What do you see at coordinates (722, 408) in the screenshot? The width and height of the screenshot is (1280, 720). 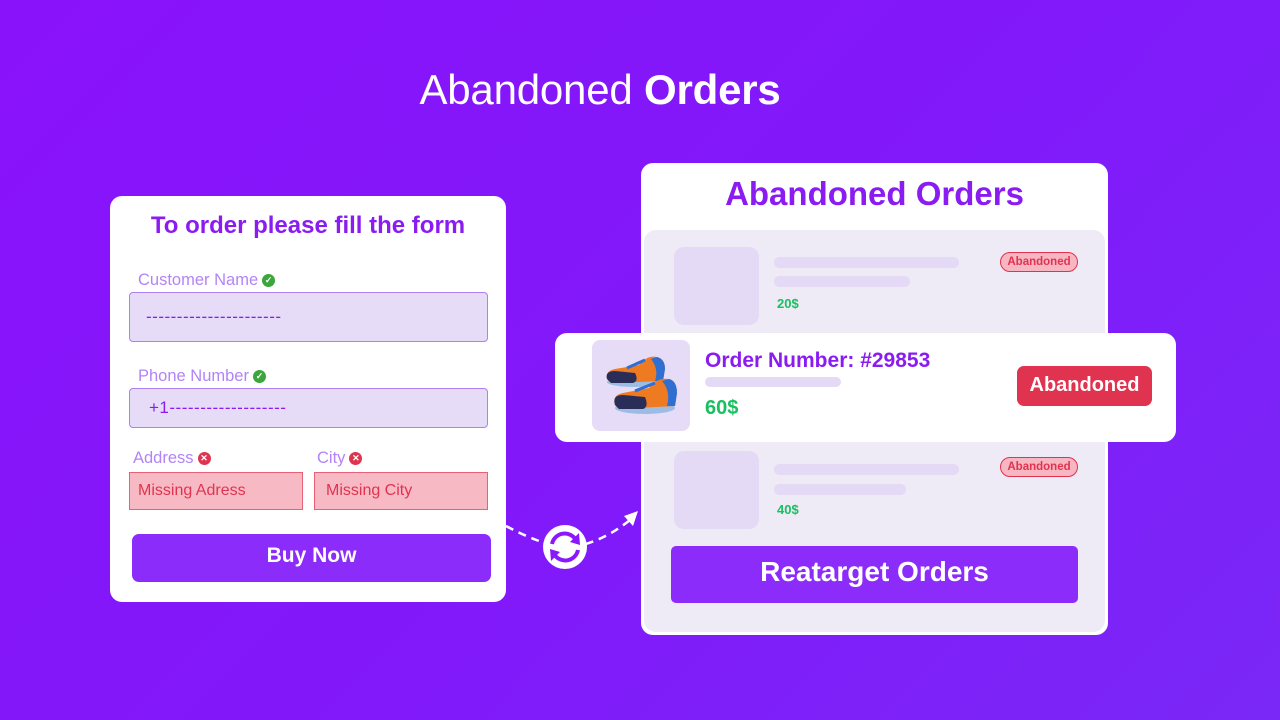 I see `order-price: 60$` at bounding box center [722, 408].